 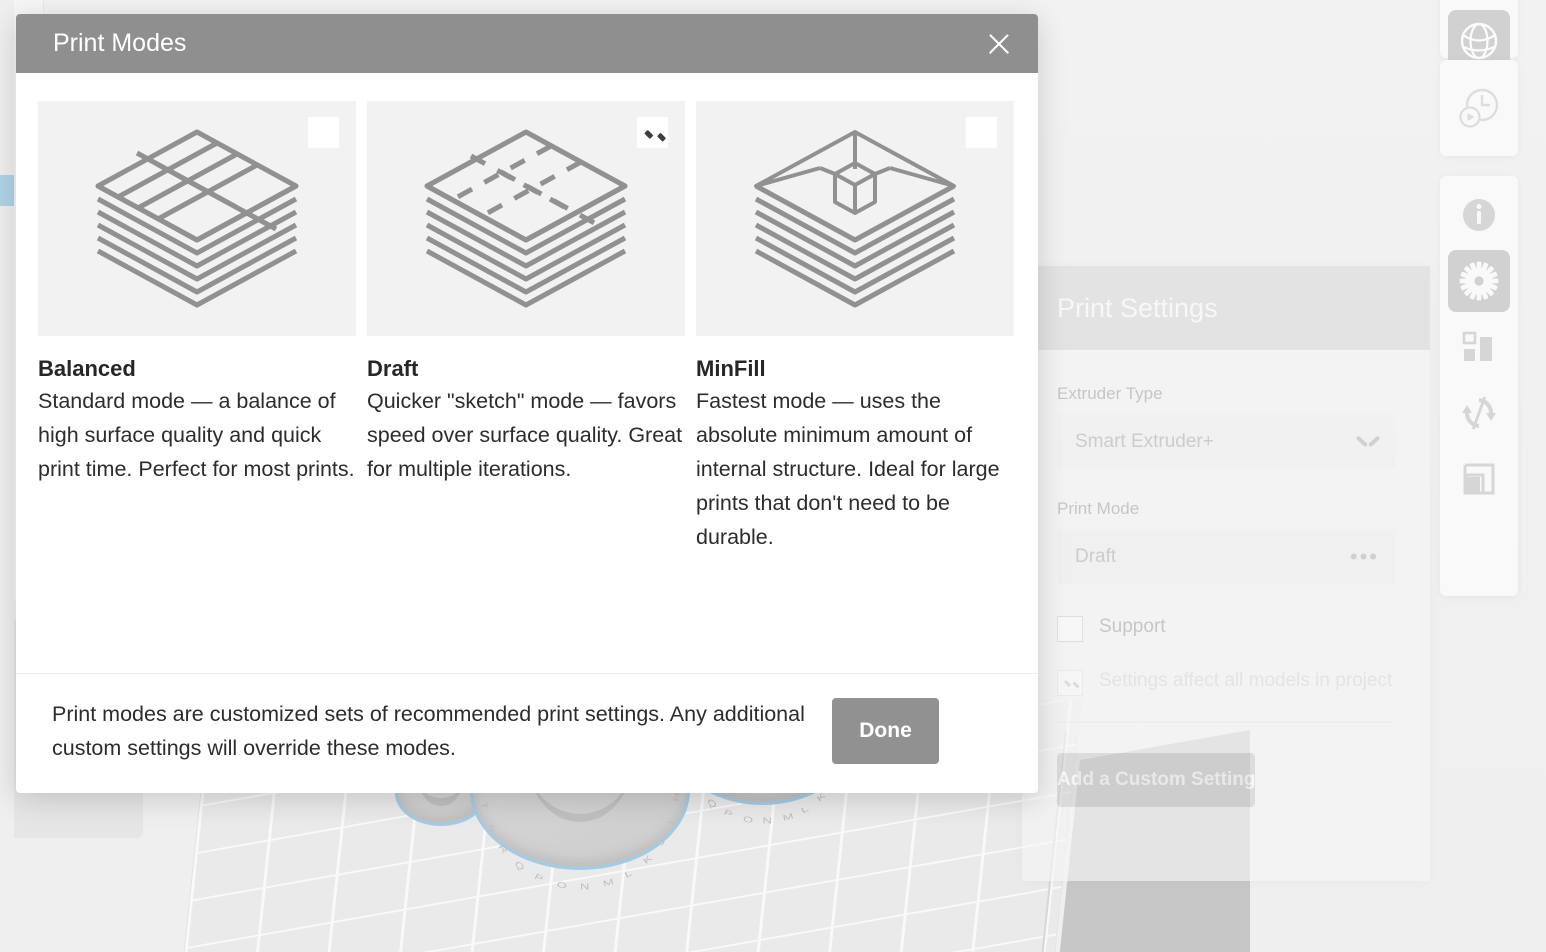 I want to click on mode-title: MinFill, so click(x=731, y=368).